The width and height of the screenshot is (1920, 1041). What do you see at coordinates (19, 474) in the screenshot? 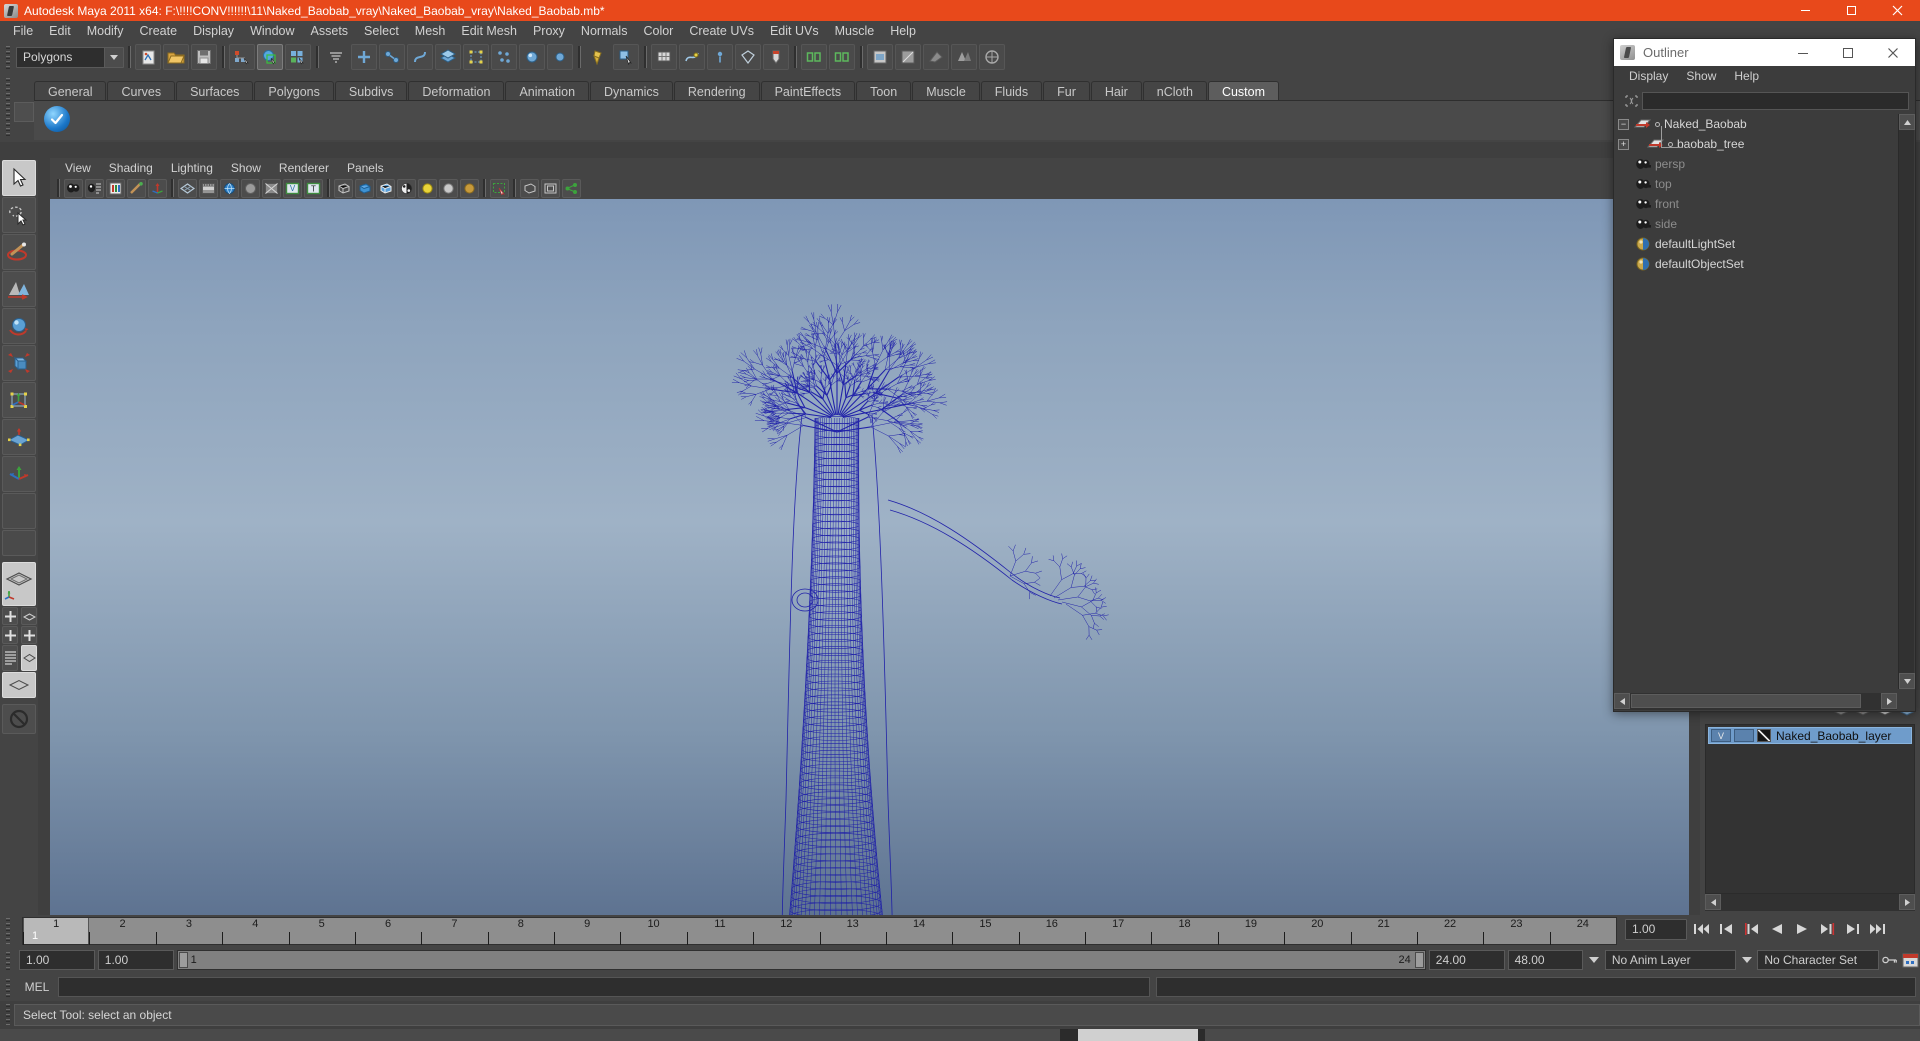
I see `soft-modification-tool` at bounding box center [19, 474].